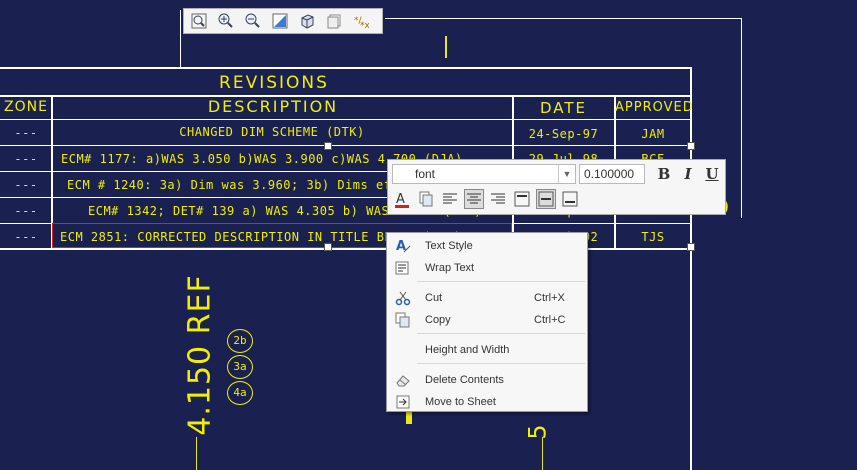 The height and width of the screenshot is (470, 857). I want to click on datum-display-icon: */*x, so click(361, 21).